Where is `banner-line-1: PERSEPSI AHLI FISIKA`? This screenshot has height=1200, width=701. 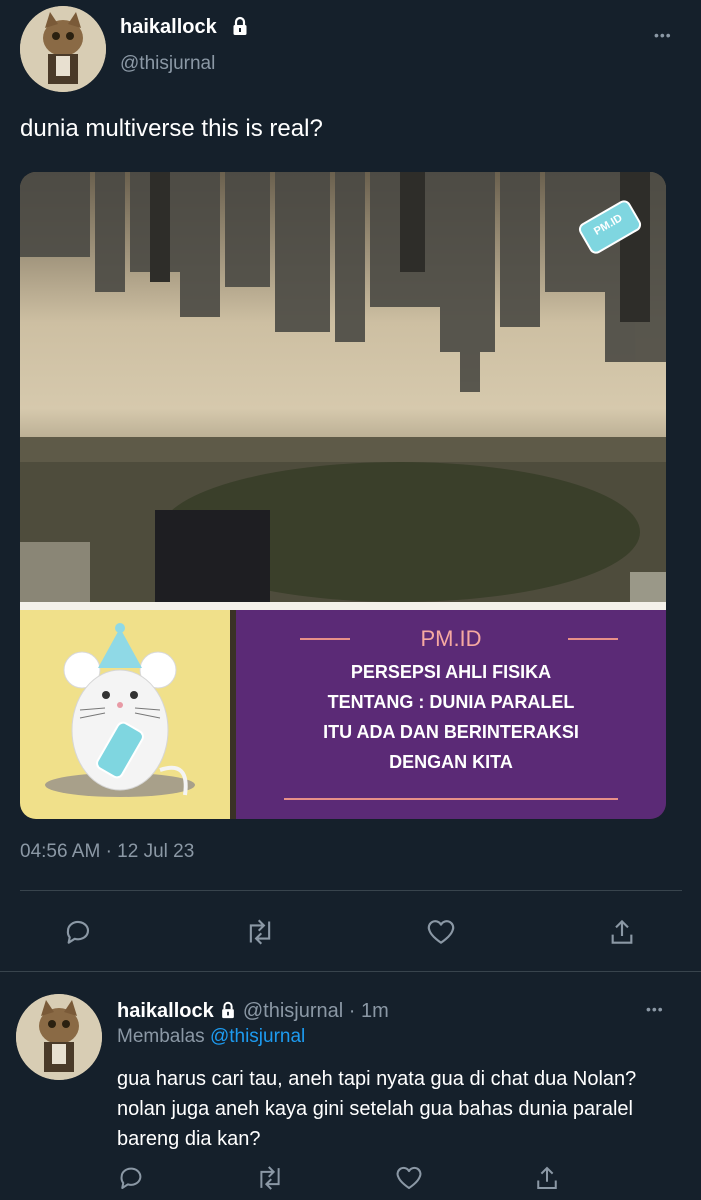
banner-line-1: PERSEPSI AHLI FISIKA is located at coordinates (451, 672).